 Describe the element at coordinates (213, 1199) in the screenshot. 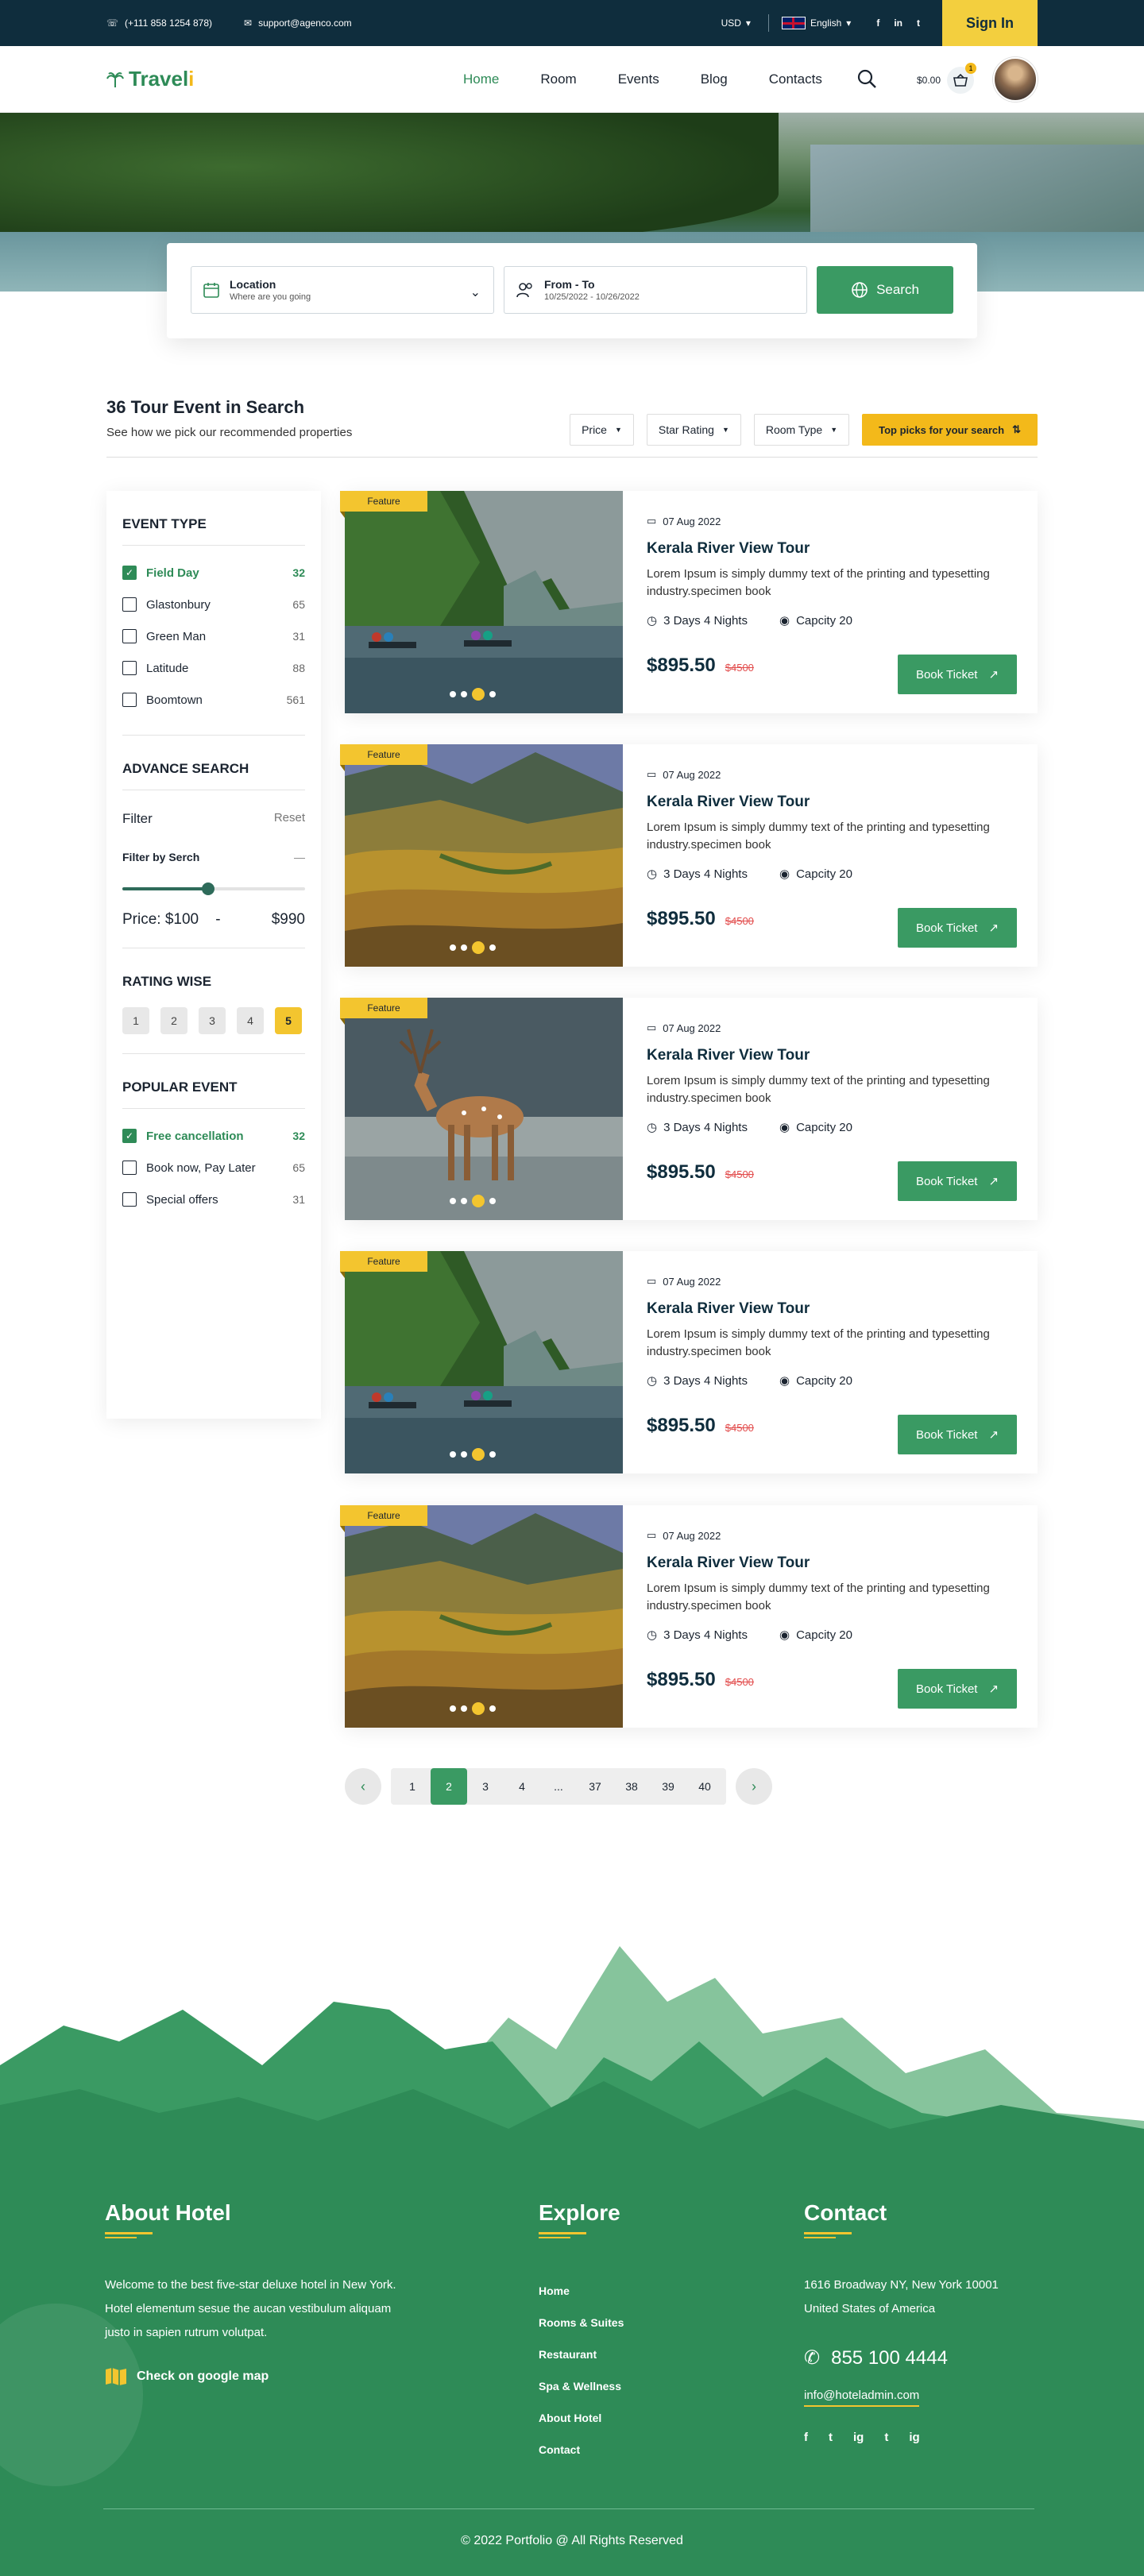

I see `checkbox-row: Special offers 31` at that location.